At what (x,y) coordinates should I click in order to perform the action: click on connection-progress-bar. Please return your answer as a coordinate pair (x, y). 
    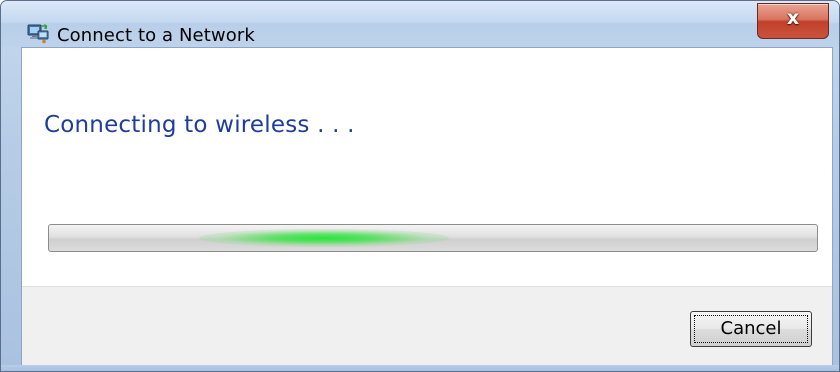
    Looking at the image, I should click on (433, 238).